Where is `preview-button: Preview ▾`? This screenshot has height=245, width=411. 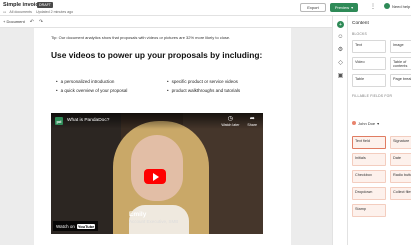
preview-button: Preview ▾ is located at coordinates (344, 7).